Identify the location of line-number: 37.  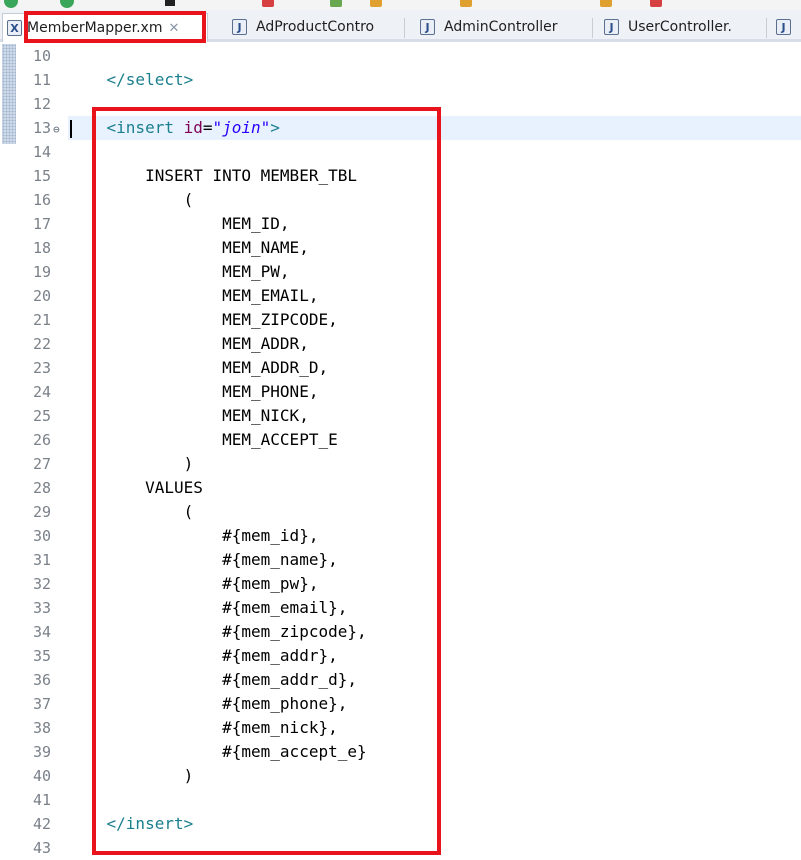
(44, 704).